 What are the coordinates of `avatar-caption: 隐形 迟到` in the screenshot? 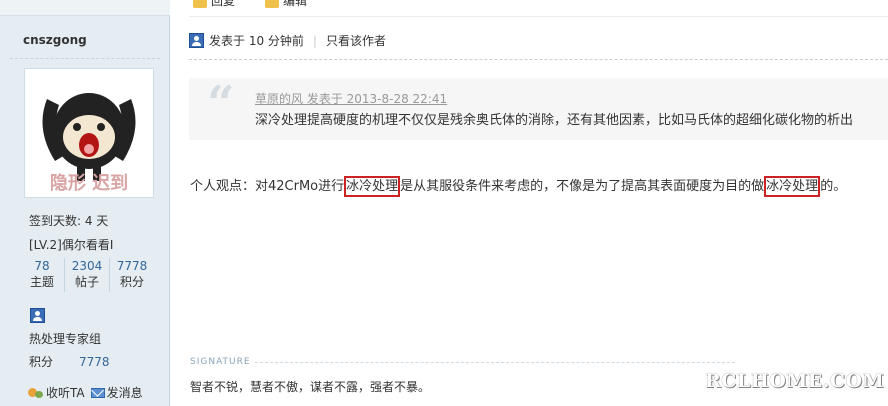 It's located at (89, 183).